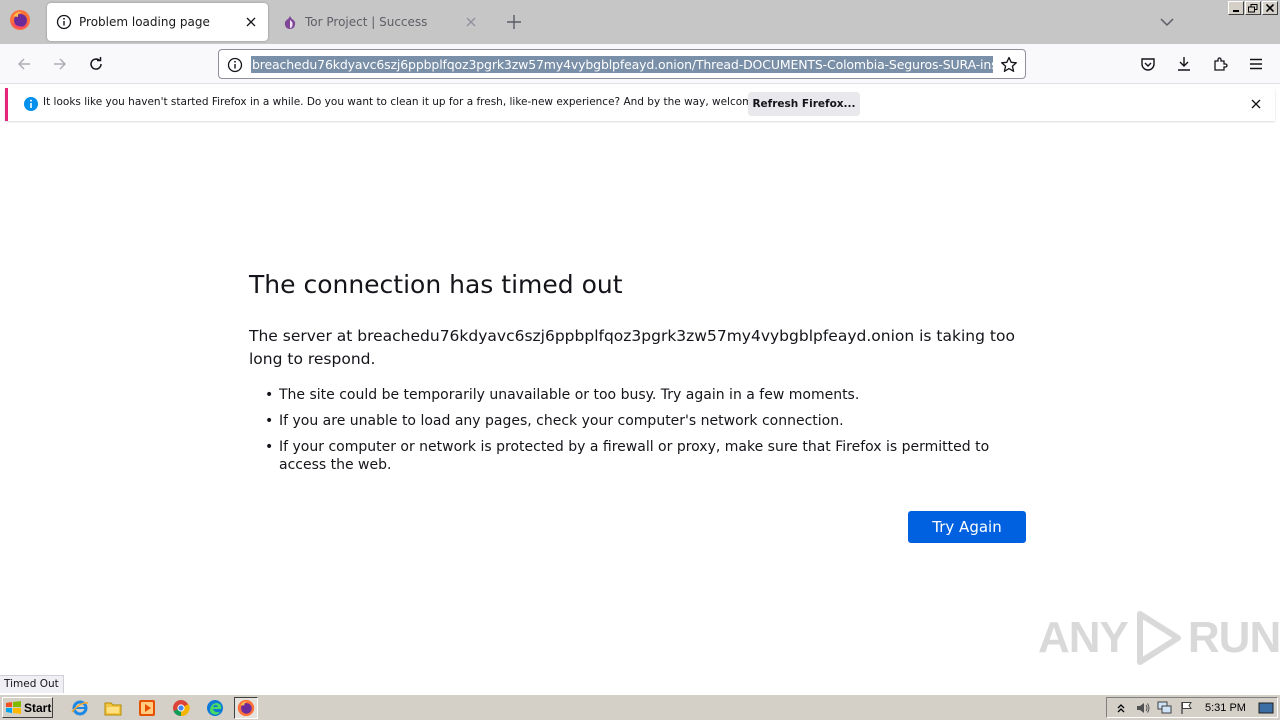 This screenshot has width=1280, height=720. I want to click on chevron-down-icon, so click(1167, 22).